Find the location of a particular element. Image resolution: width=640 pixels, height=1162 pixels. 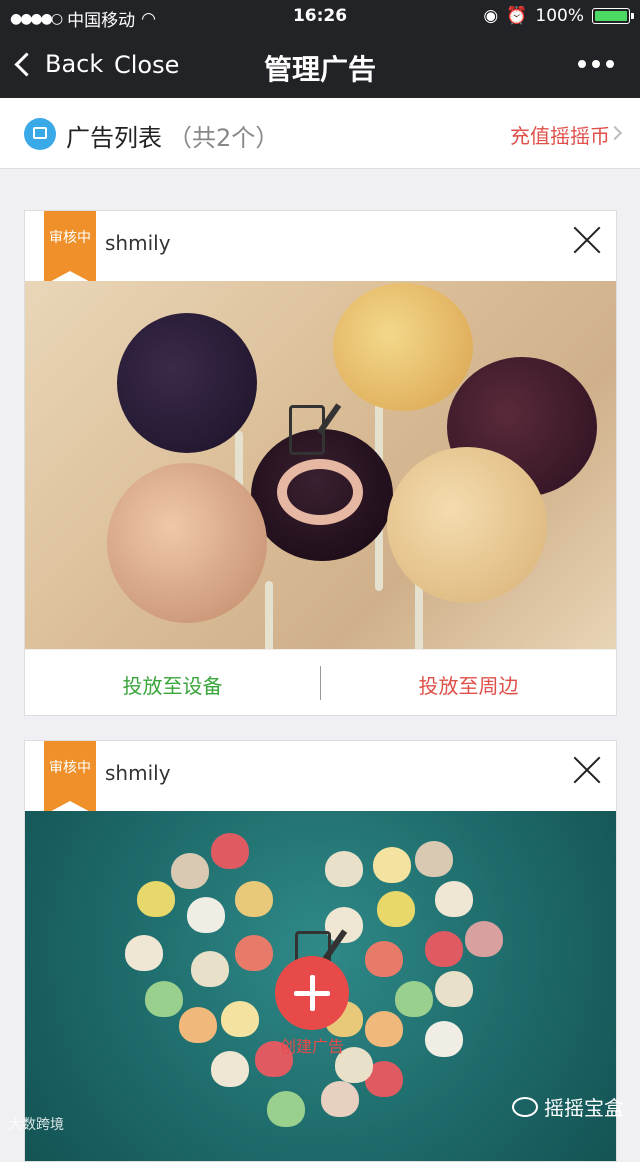

chevron-right-icon is located at coordinates (615, 133).